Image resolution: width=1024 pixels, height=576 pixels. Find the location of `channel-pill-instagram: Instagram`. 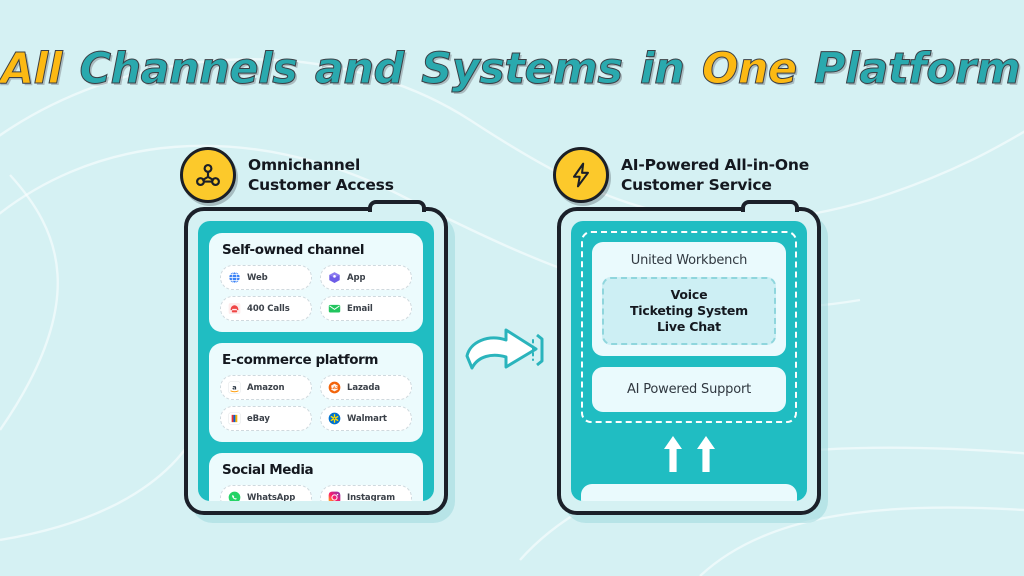

channel-pill-instagram: Instagram is located at coordinates (366, 493).